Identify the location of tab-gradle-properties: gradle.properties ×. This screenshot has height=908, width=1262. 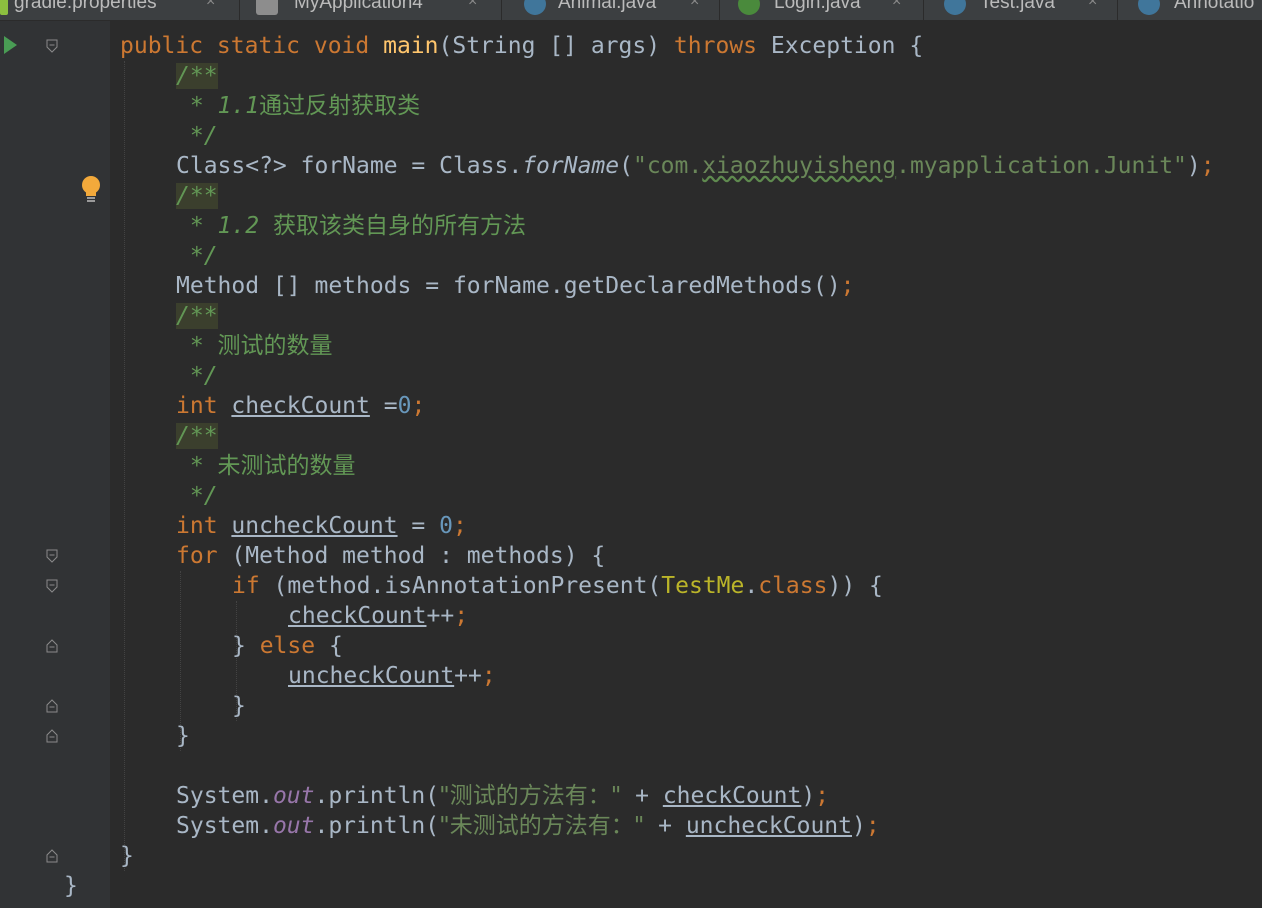
(120, 10).